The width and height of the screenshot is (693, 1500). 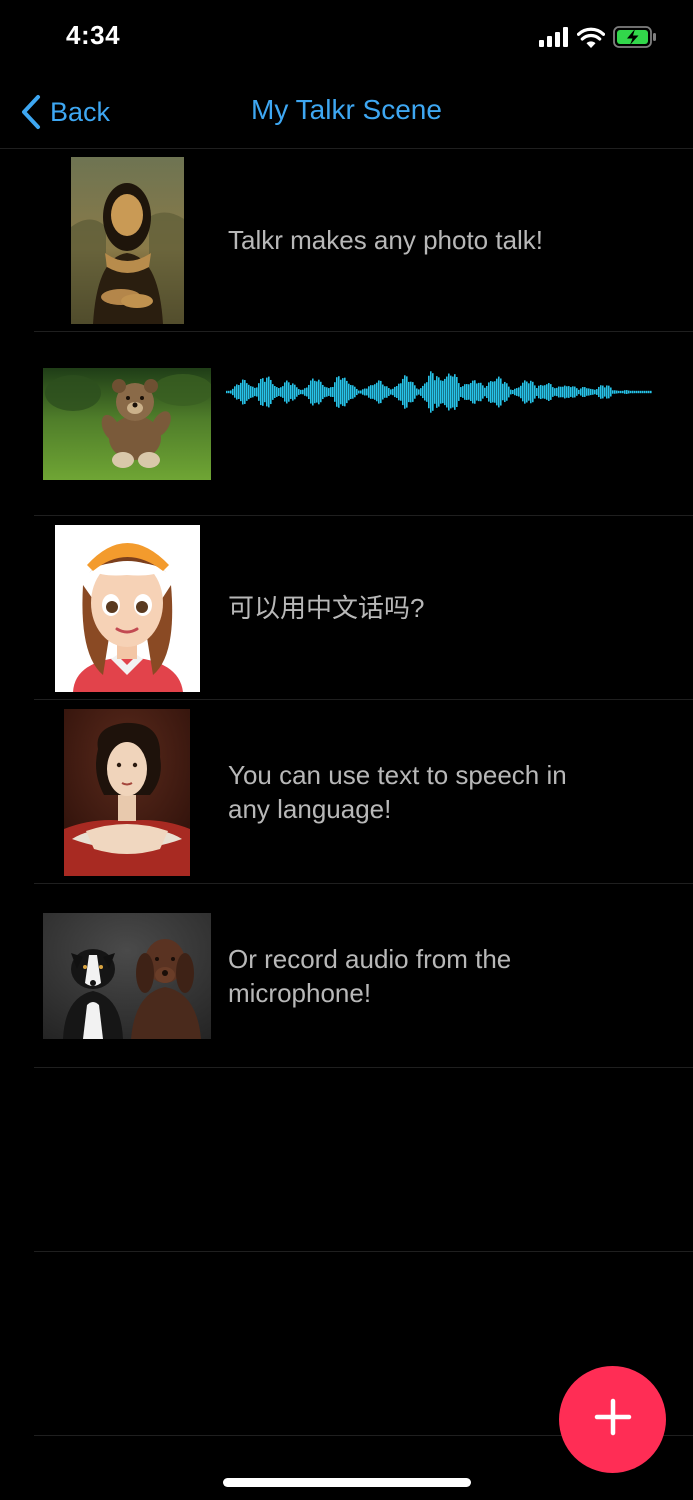 I want to click on teddy-bear-thumbnail, so click(x=127, y=424).